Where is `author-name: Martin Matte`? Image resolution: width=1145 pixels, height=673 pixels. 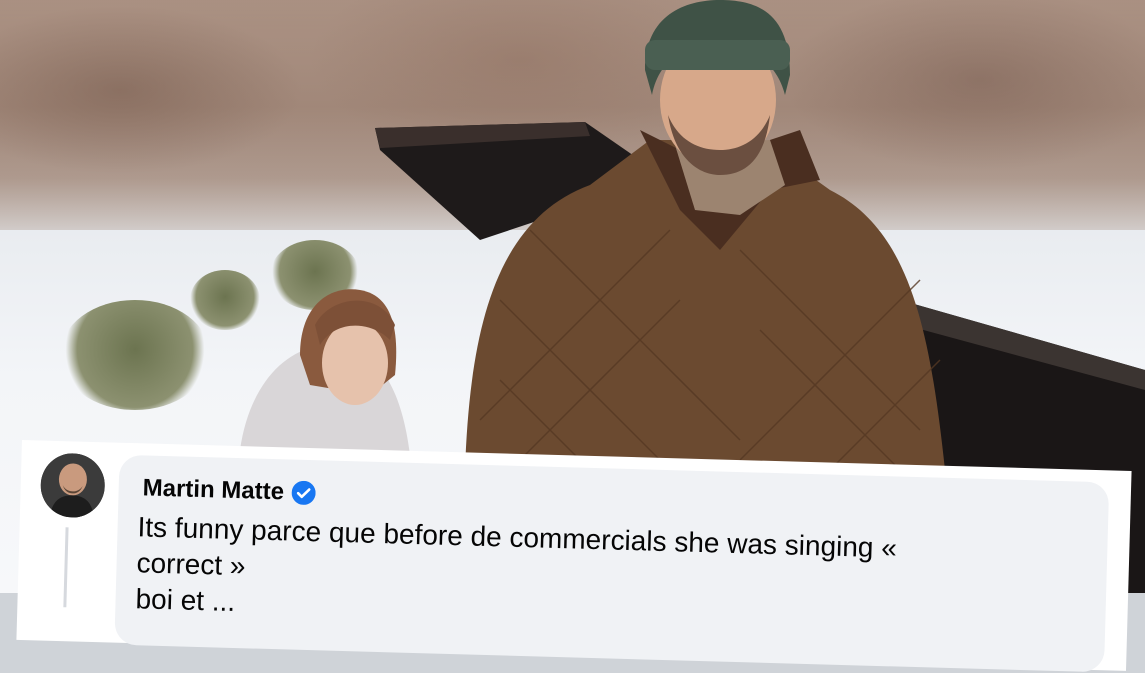
author-name: Martin Matte is located at coordinates (213, 490).